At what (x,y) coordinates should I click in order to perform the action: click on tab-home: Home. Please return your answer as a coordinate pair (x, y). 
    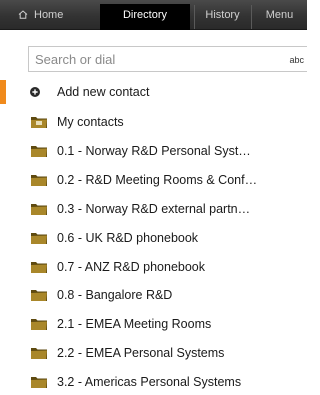
    Looking at the image, I should click on (53, 17).